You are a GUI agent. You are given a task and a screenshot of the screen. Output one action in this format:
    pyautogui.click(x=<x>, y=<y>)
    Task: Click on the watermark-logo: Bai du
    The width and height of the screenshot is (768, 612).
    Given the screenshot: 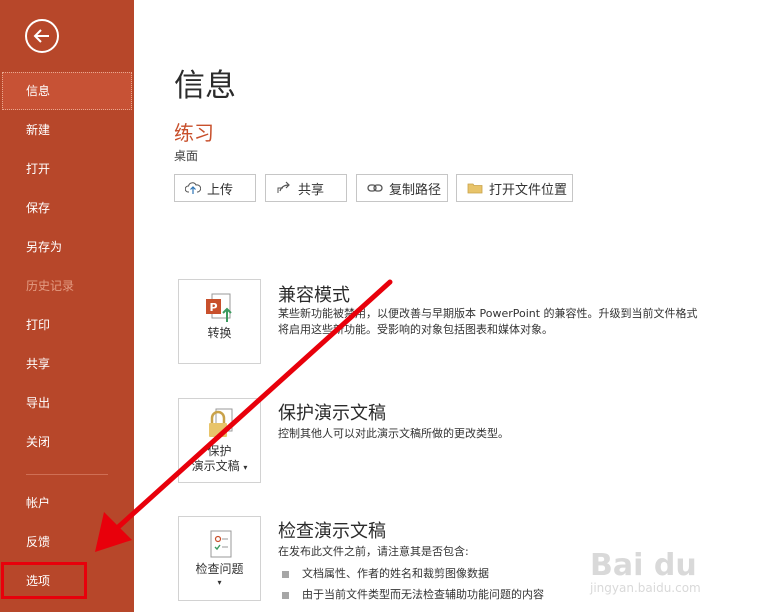 What is the action you would take?
    pyautogui.click(x=643, y=565)
    